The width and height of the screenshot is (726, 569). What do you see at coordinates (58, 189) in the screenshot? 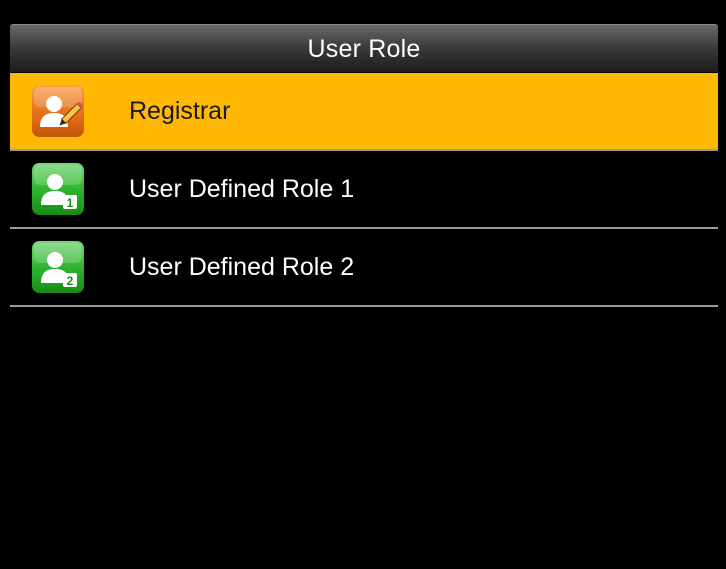
I see `user-role-1-icon: 1` at bounding box center [58, 189].